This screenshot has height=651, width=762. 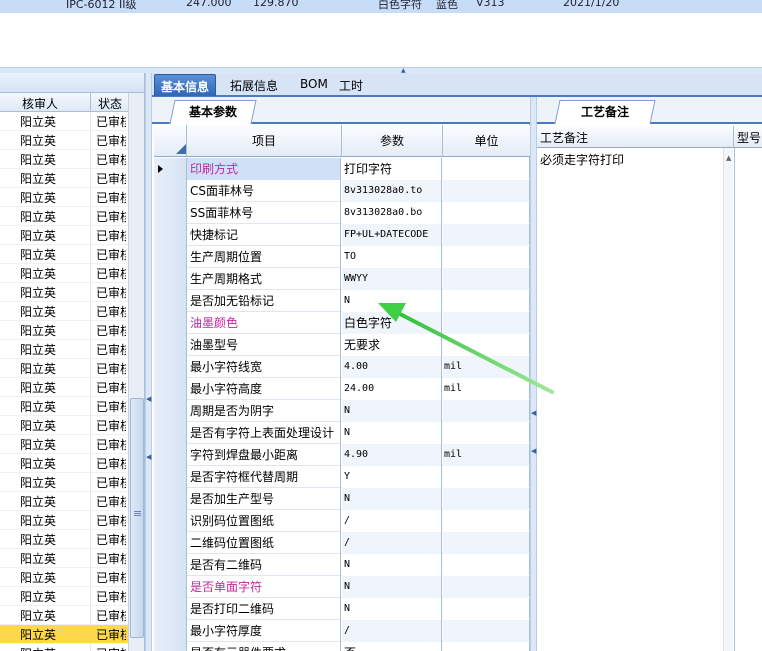 What do you see at coordinates (392, 257) in the screenshot?
I see `param-cell: TO` at bounding box center [392, 257].